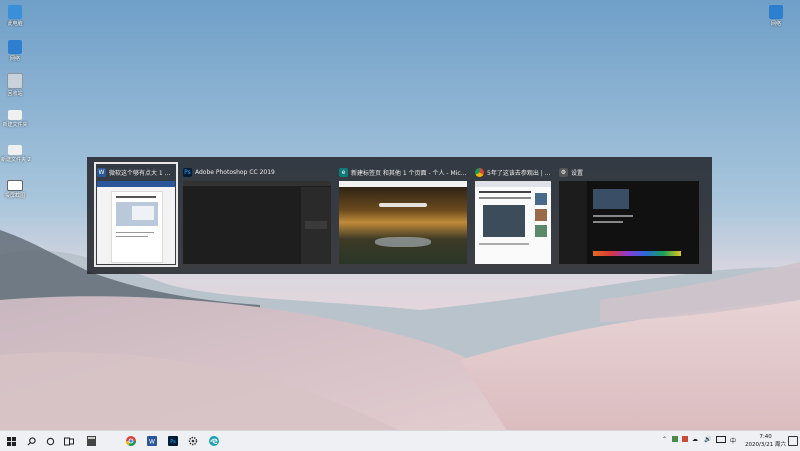  I want to click on desktop-icon-computer: 此电脑, so click(15, 16).